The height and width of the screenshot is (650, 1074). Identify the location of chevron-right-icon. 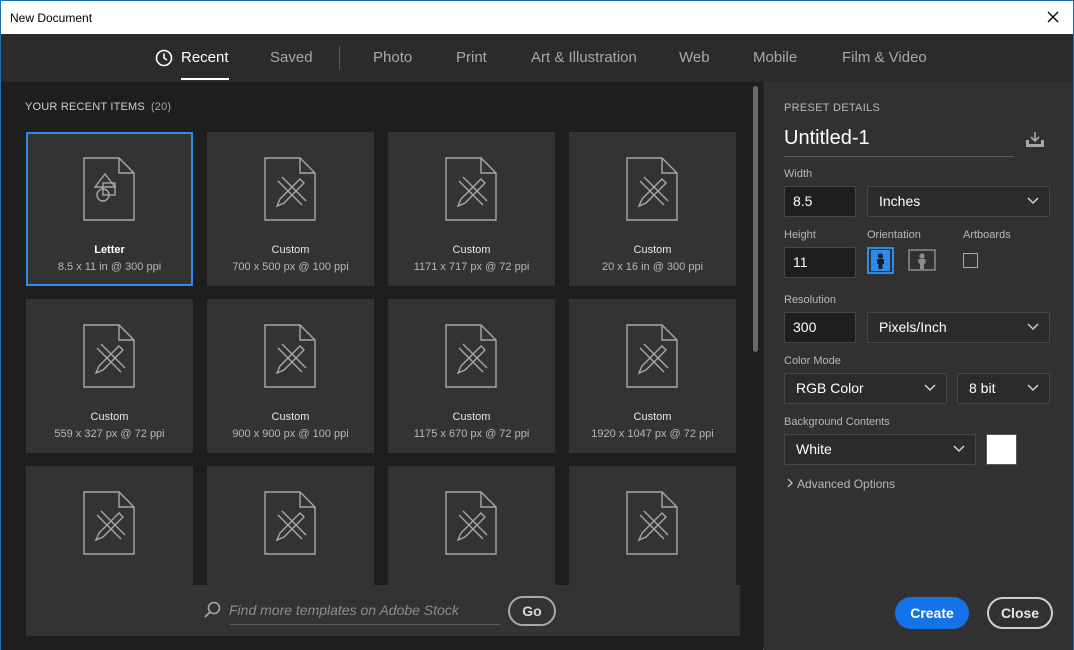
(790, 483).